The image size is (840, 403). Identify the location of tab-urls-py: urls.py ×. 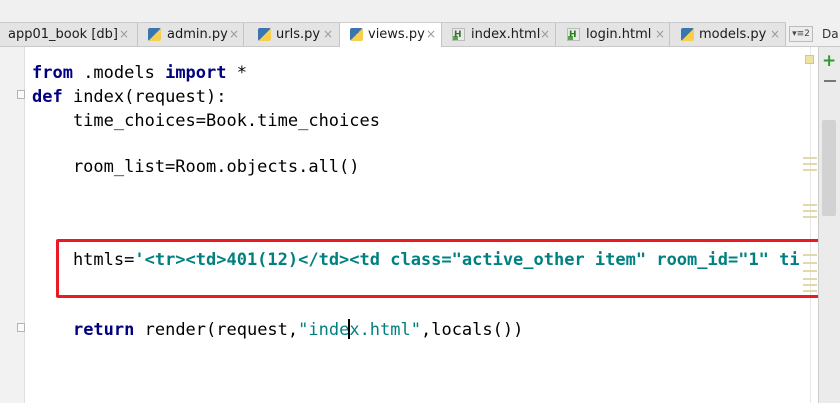
(292, 34).